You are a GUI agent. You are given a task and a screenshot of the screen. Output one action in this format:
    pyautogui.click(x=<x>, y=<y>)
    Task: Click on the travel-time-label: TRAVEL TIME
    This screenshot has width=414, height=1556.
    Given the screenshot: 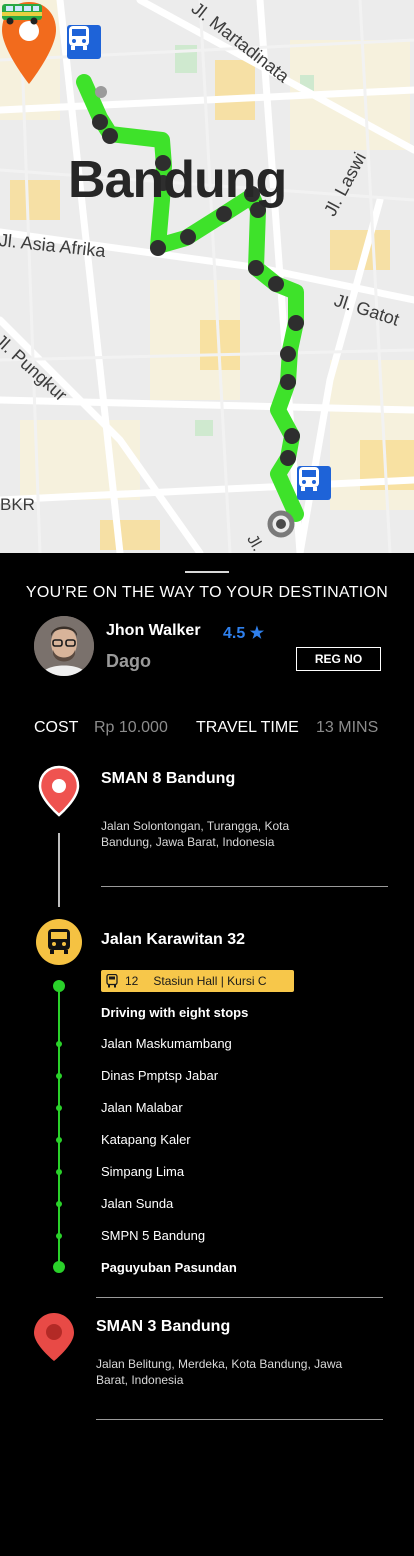 What is the action you would take?
    pyautogui.click(x=247, y=727)
    